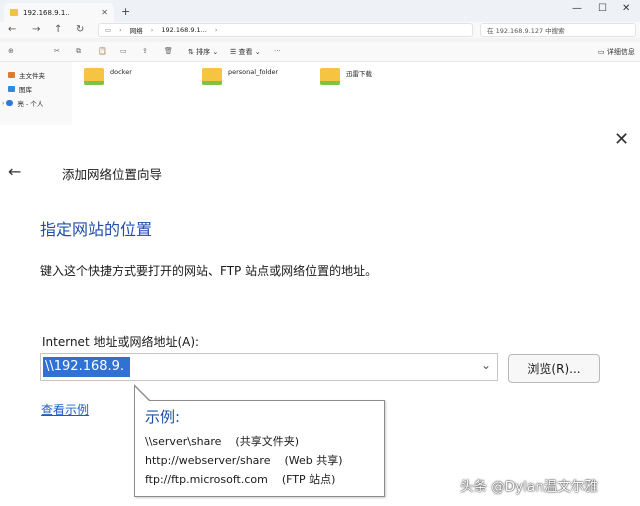 This screenshot has height=506, width=640. I want to click on tab-label: 192.168.9.1.., so click(46, 12).